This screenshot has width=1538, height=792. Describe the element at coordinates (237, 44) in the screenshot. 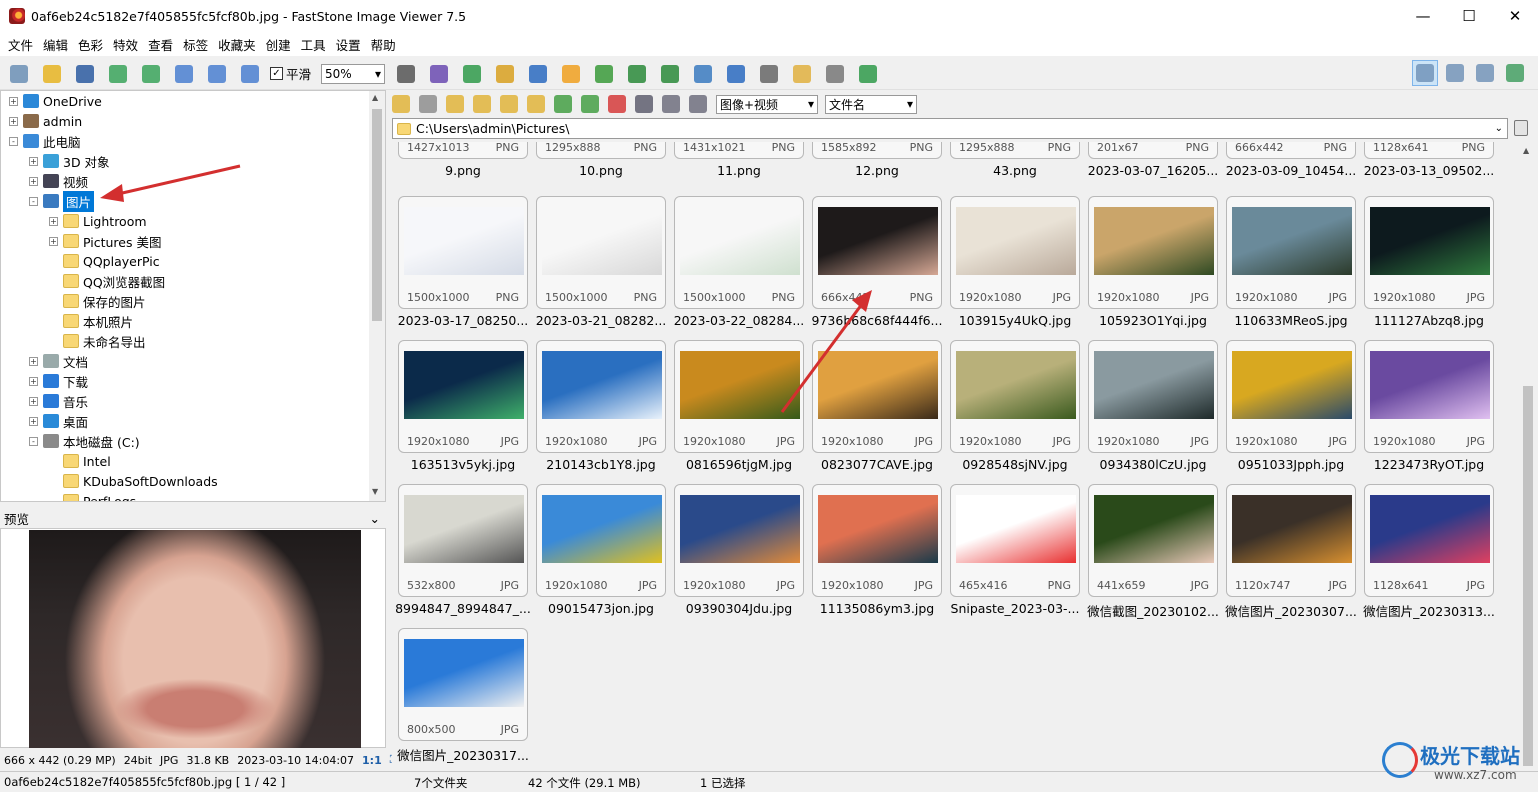

I see `menu-item: 收藏夹` at that location.